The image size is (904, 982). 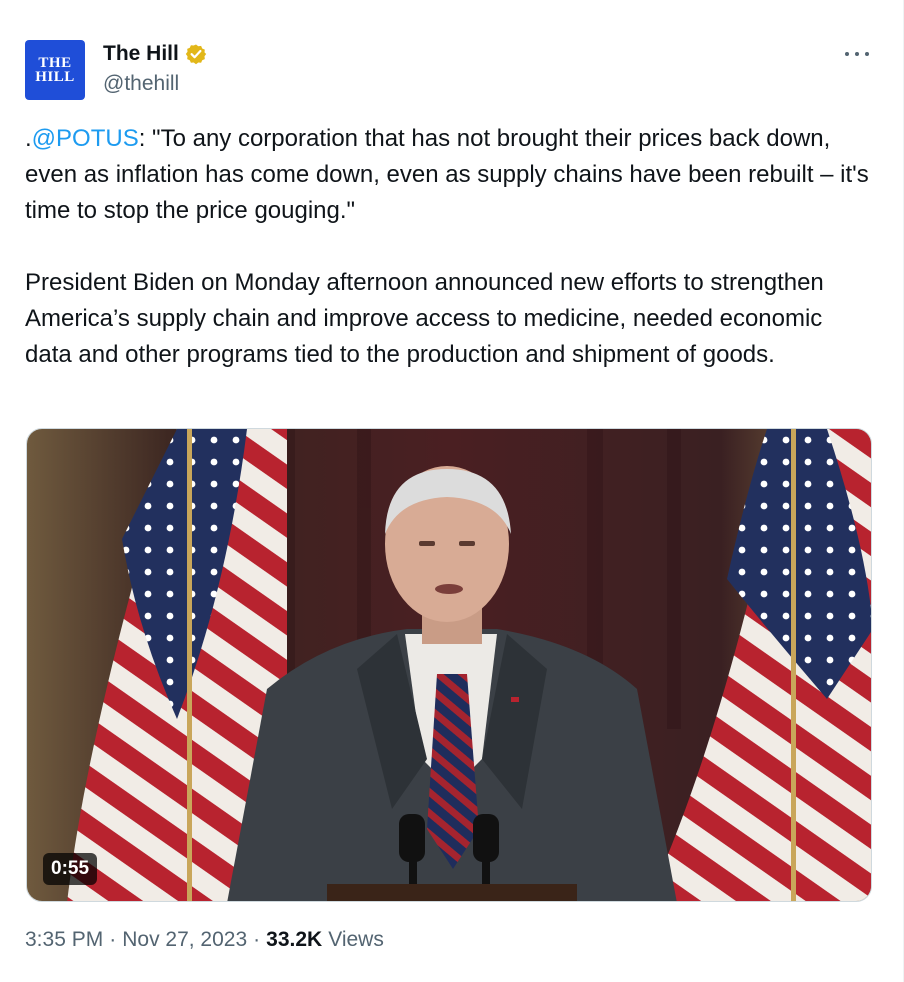 I want to click on display-name-row: The Hill, so click(x=155, y=54).